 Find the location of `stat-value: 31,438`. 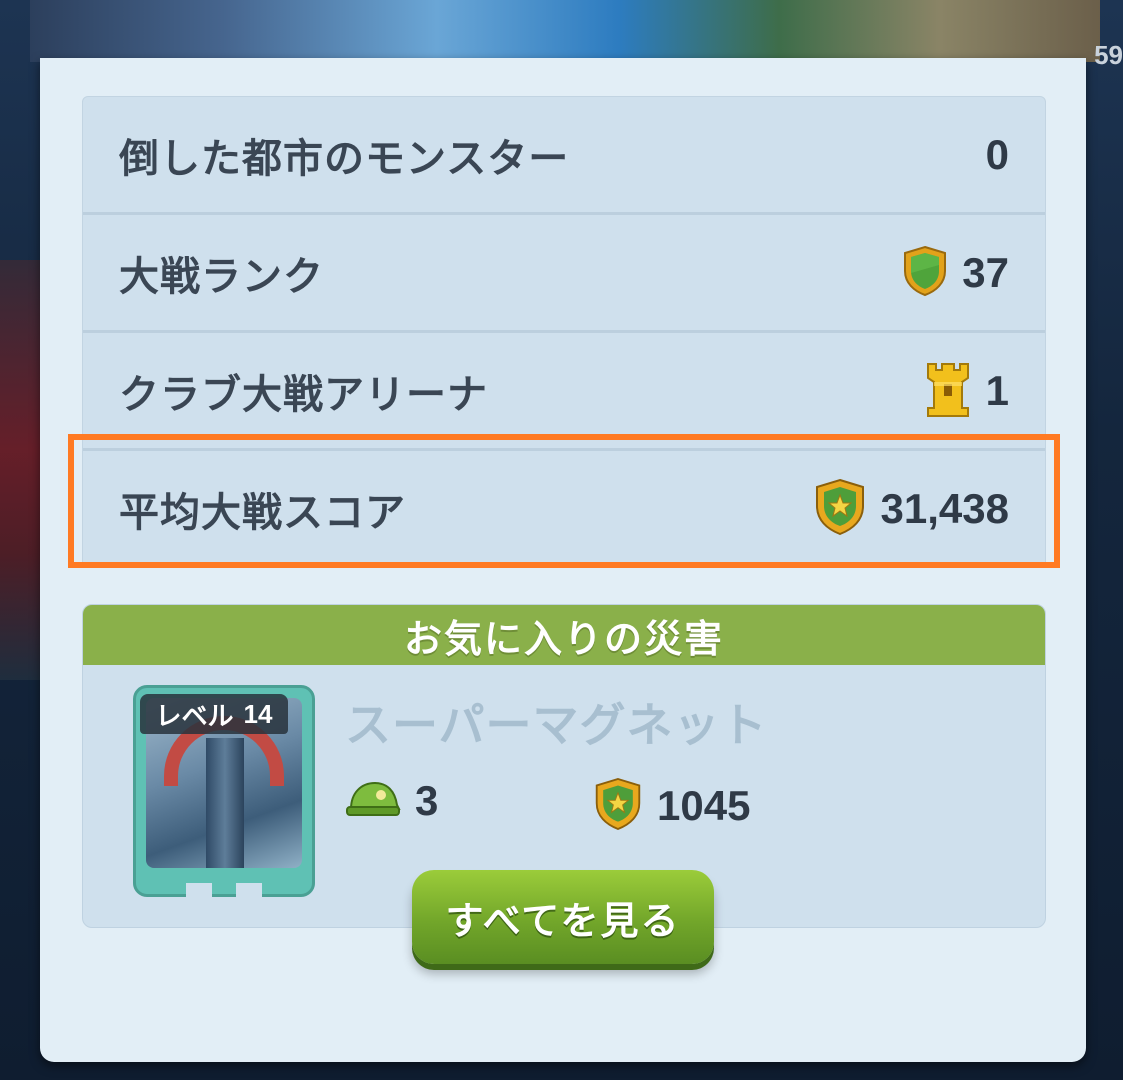

stat-value: 31,438 is located at coordinates (944, 508).